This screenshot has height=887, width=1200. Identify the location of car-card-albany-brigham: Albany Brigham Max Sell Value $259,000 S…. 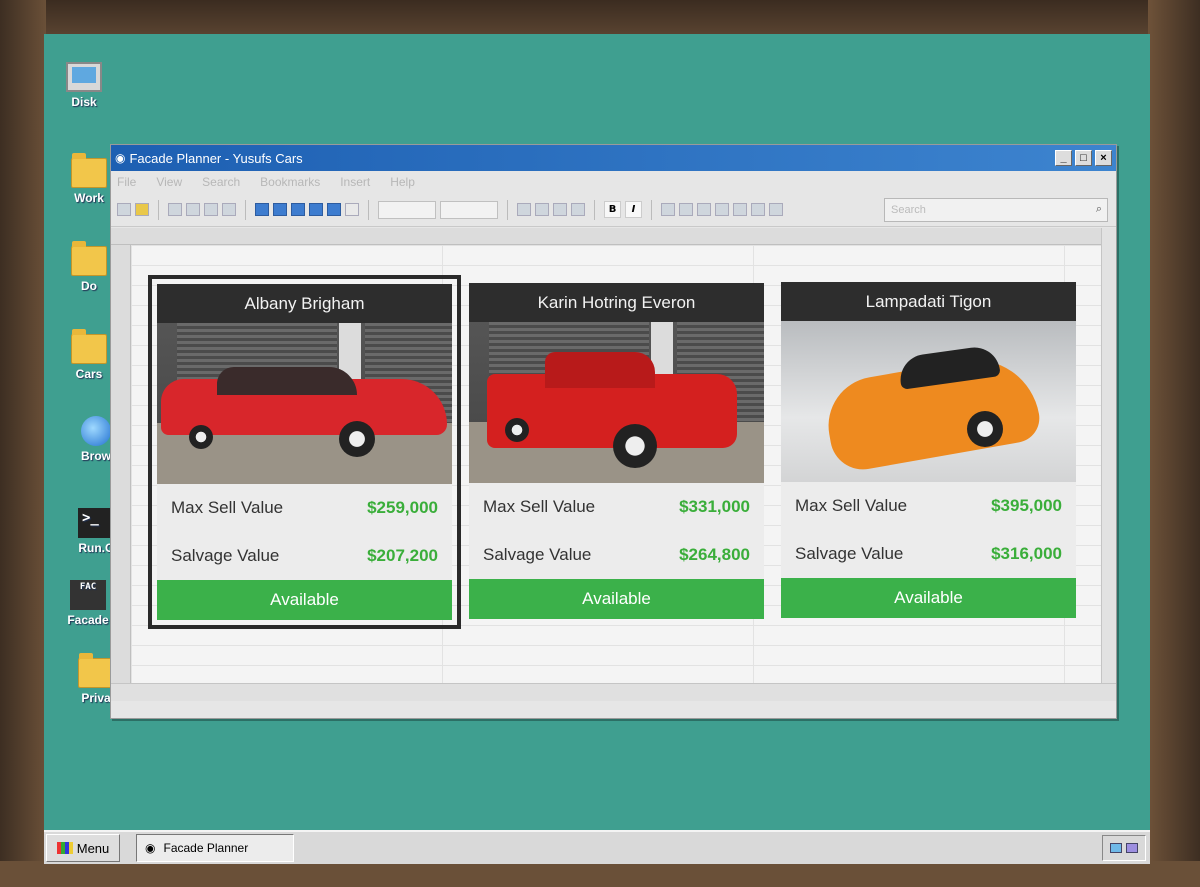
(304, 452).